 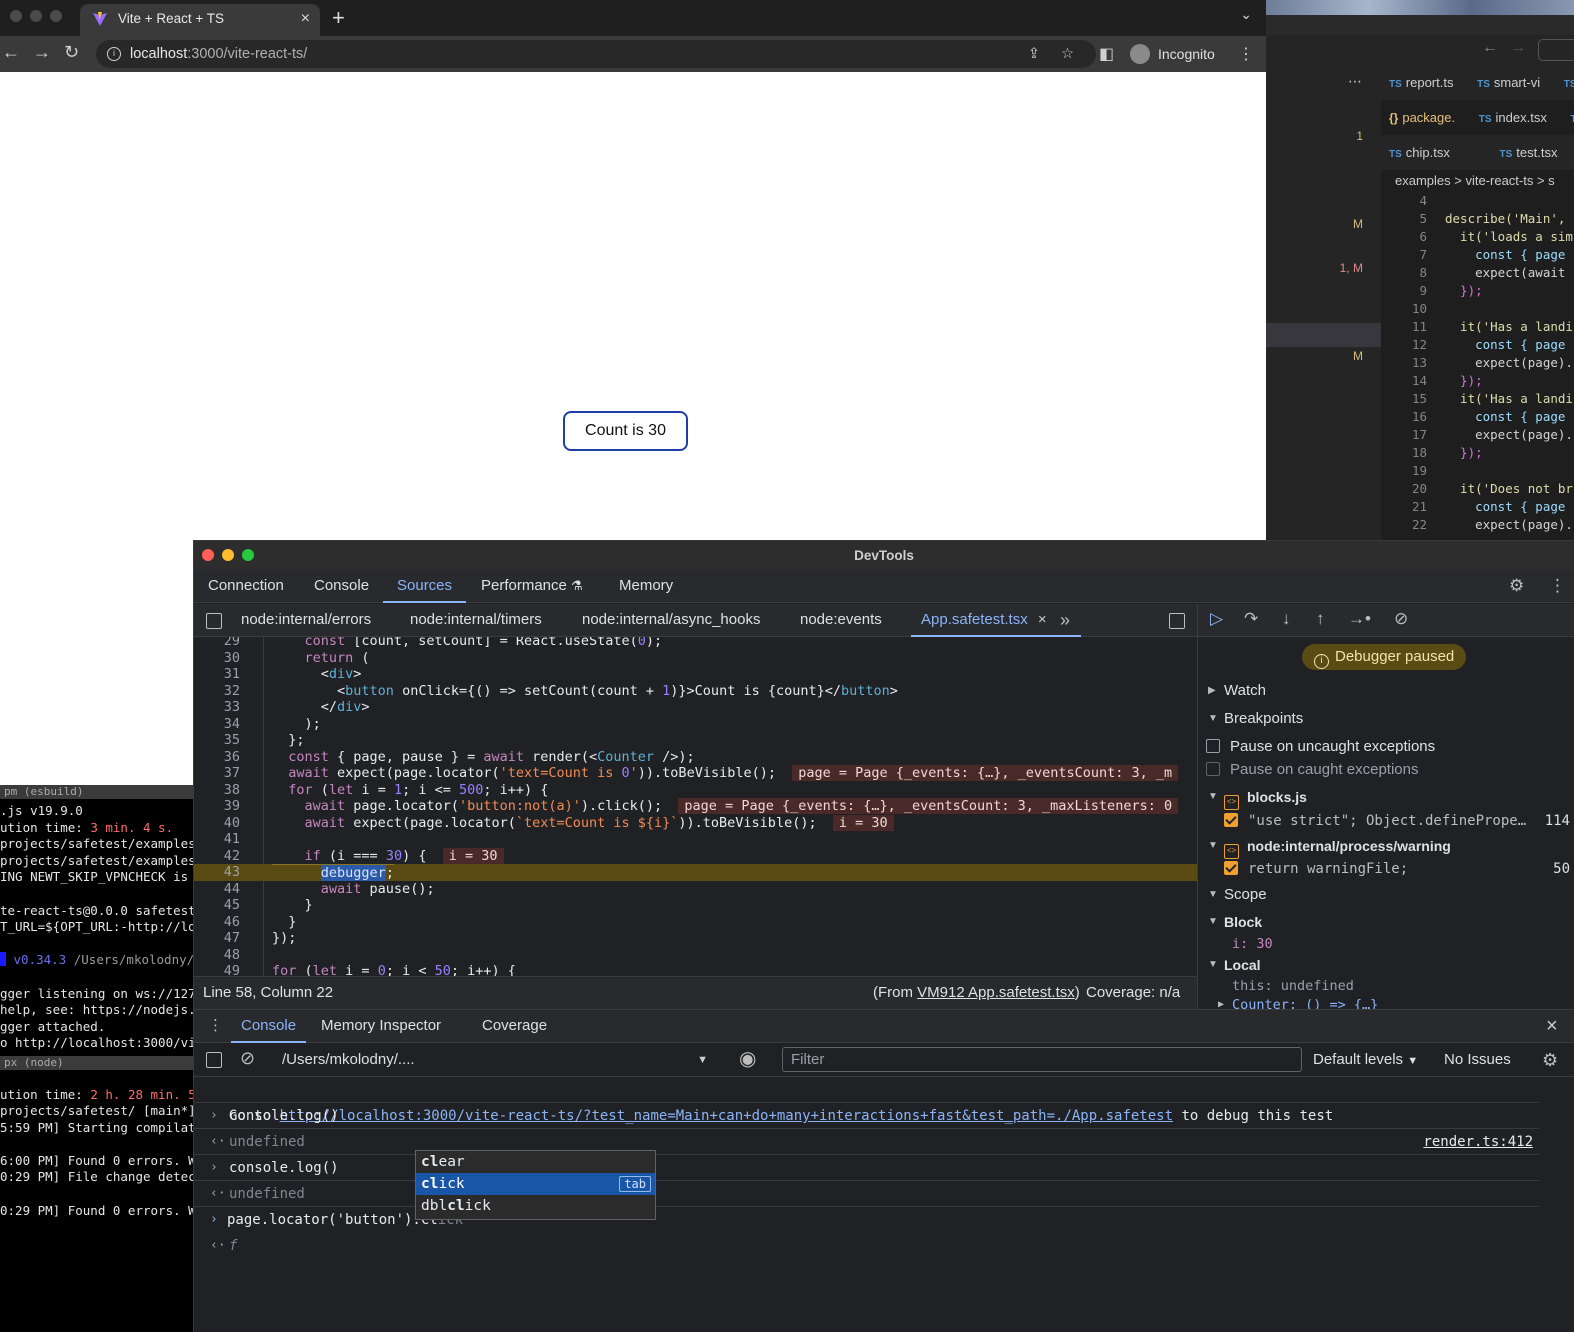 What do you see at coordinates (217, 856) in the screenshot?
I see `line-number: 42` at bounding box center [217, 856].